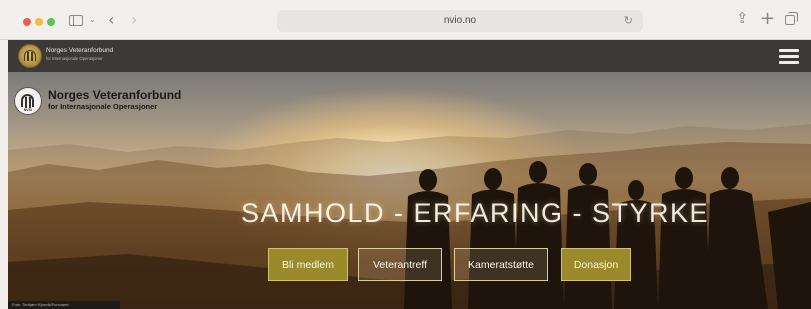 Image resolution: width=811 pixels, height=309 pixels. I want to click on address-bar: nvio.no ↻, so click(460, 21).